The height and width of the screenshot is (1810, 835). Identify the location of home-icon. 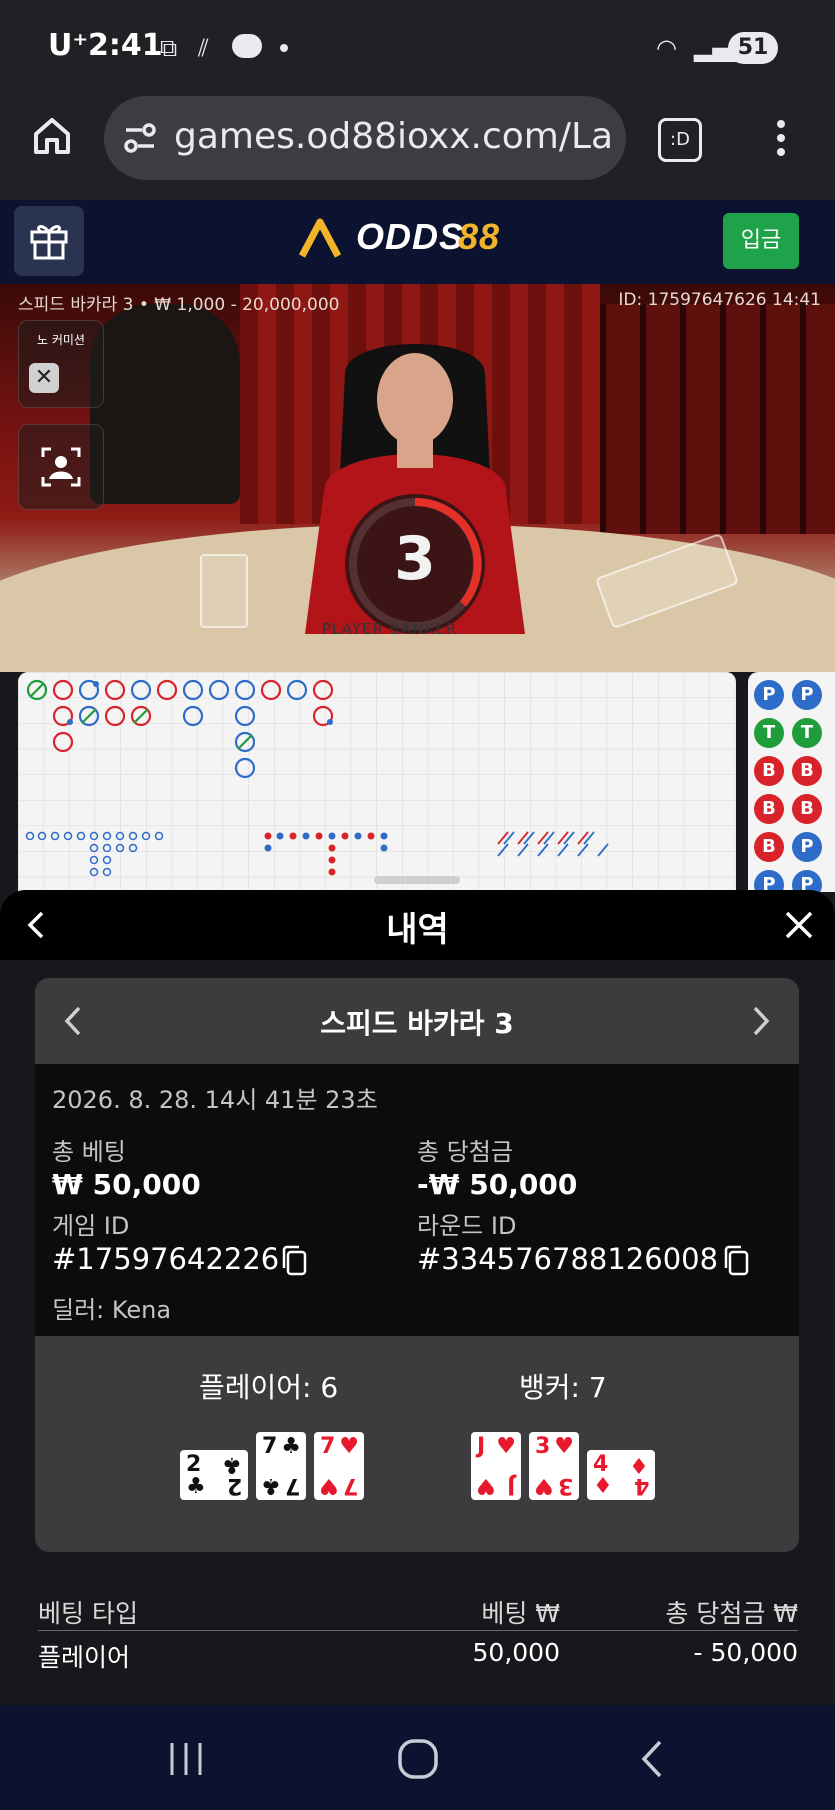
(52, 136).